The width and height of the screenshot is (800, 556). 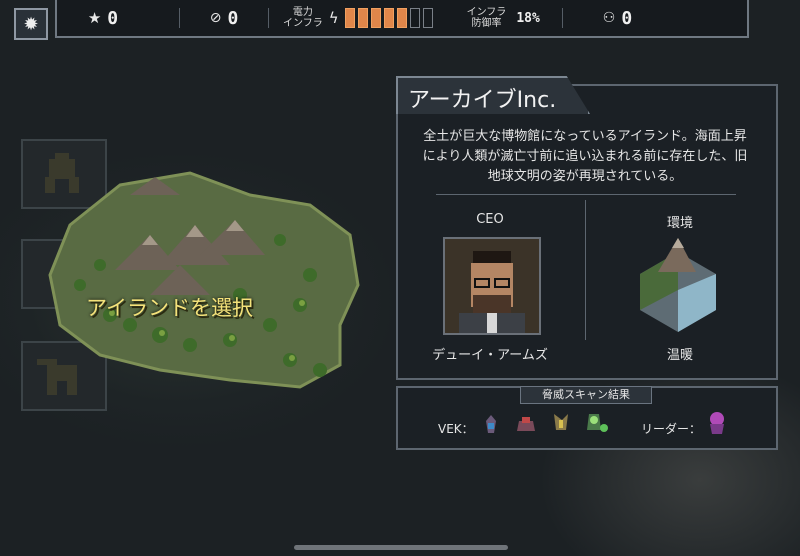 What do you see at coordinates (671, 429) in the screenshot?
I see `leader-label: リーダー：` at bounding box center [671, 429].